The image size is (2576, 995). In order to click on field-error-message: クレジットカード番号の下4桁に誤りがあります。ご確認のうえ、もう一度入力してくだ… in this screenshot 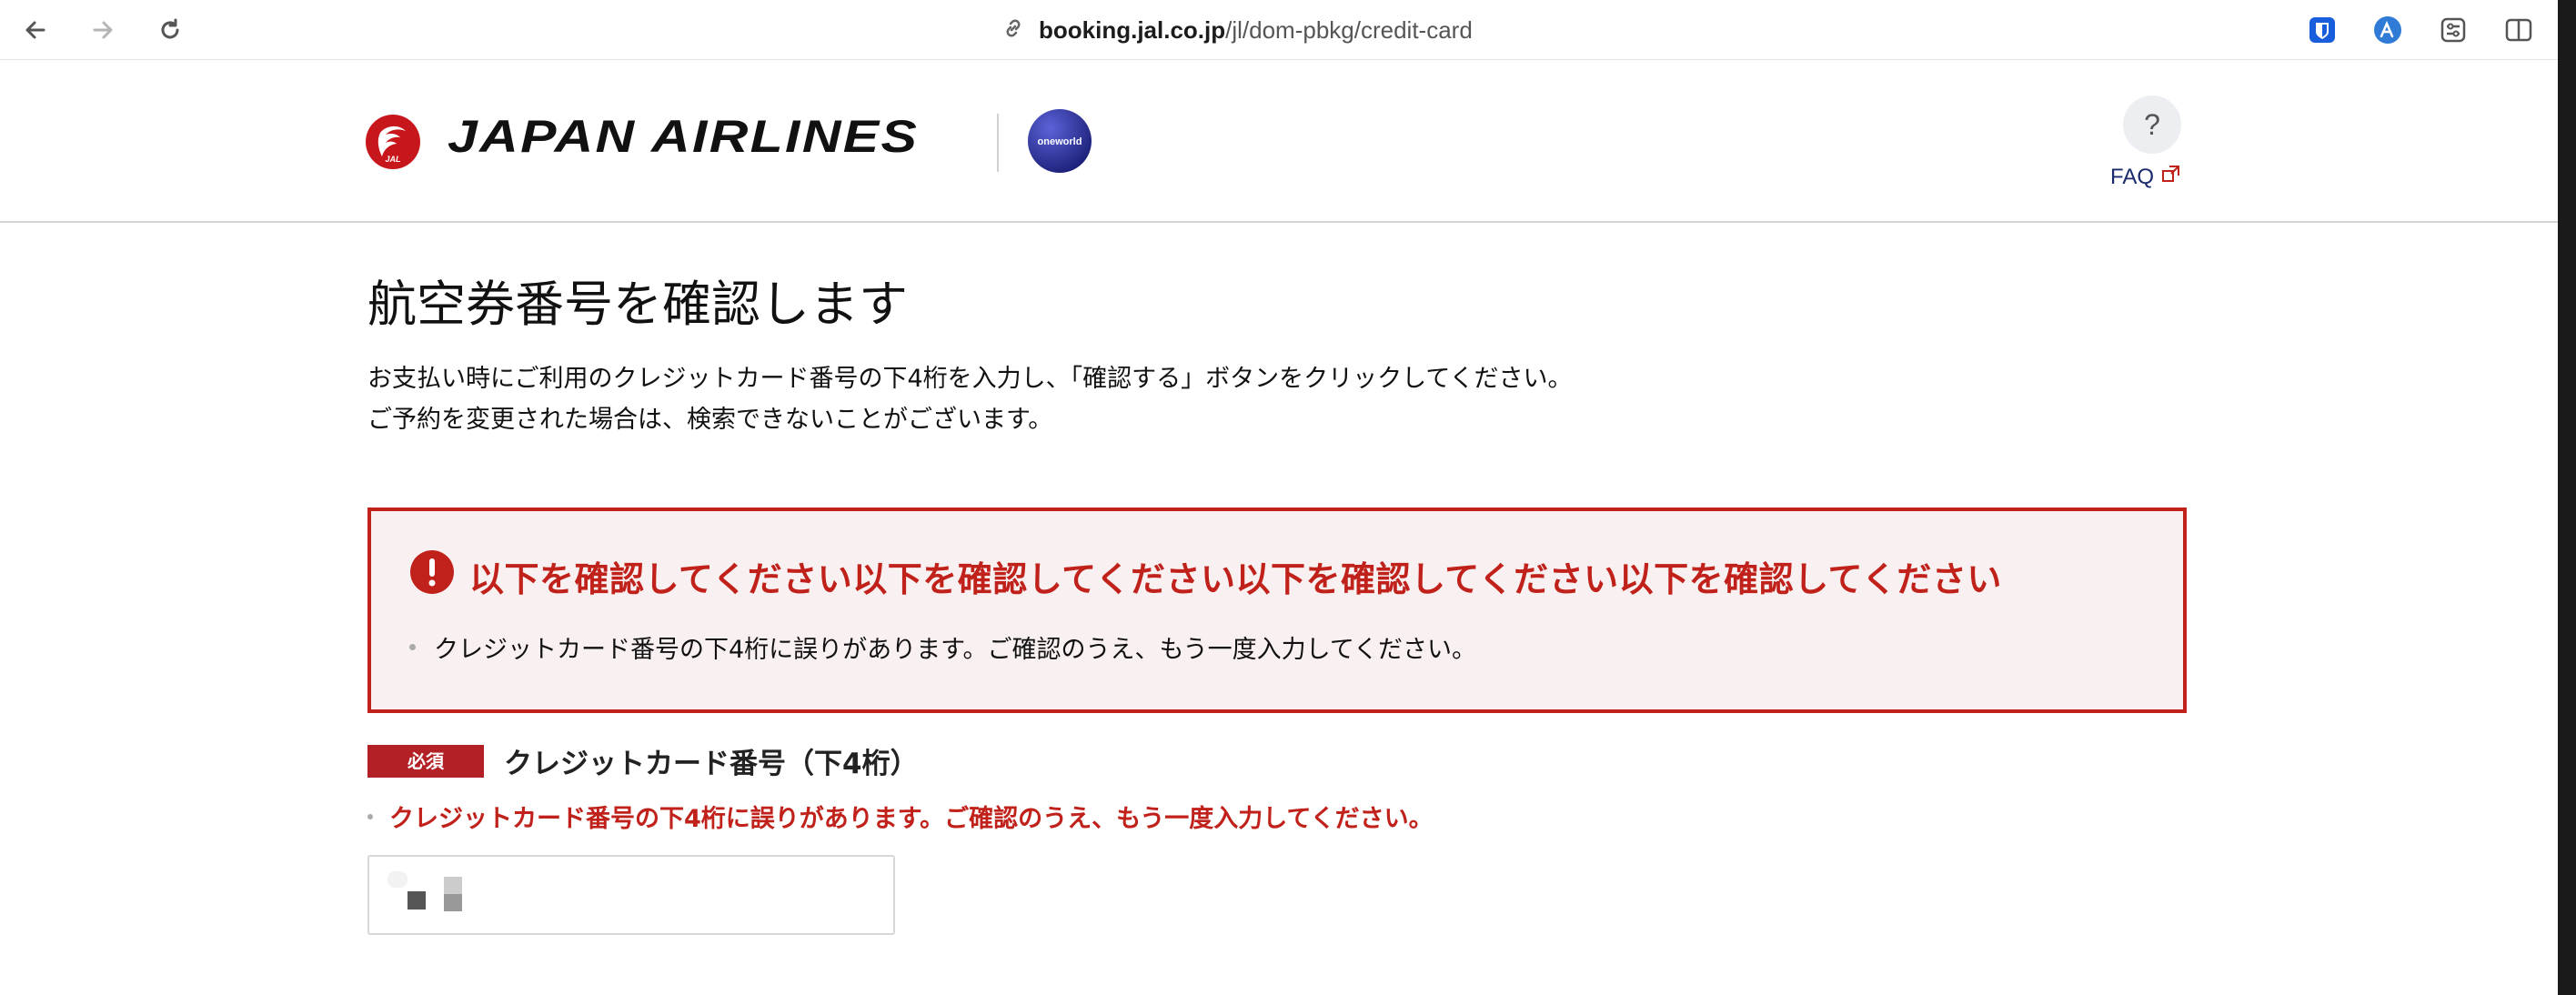, I will do `click(900, 816)`.